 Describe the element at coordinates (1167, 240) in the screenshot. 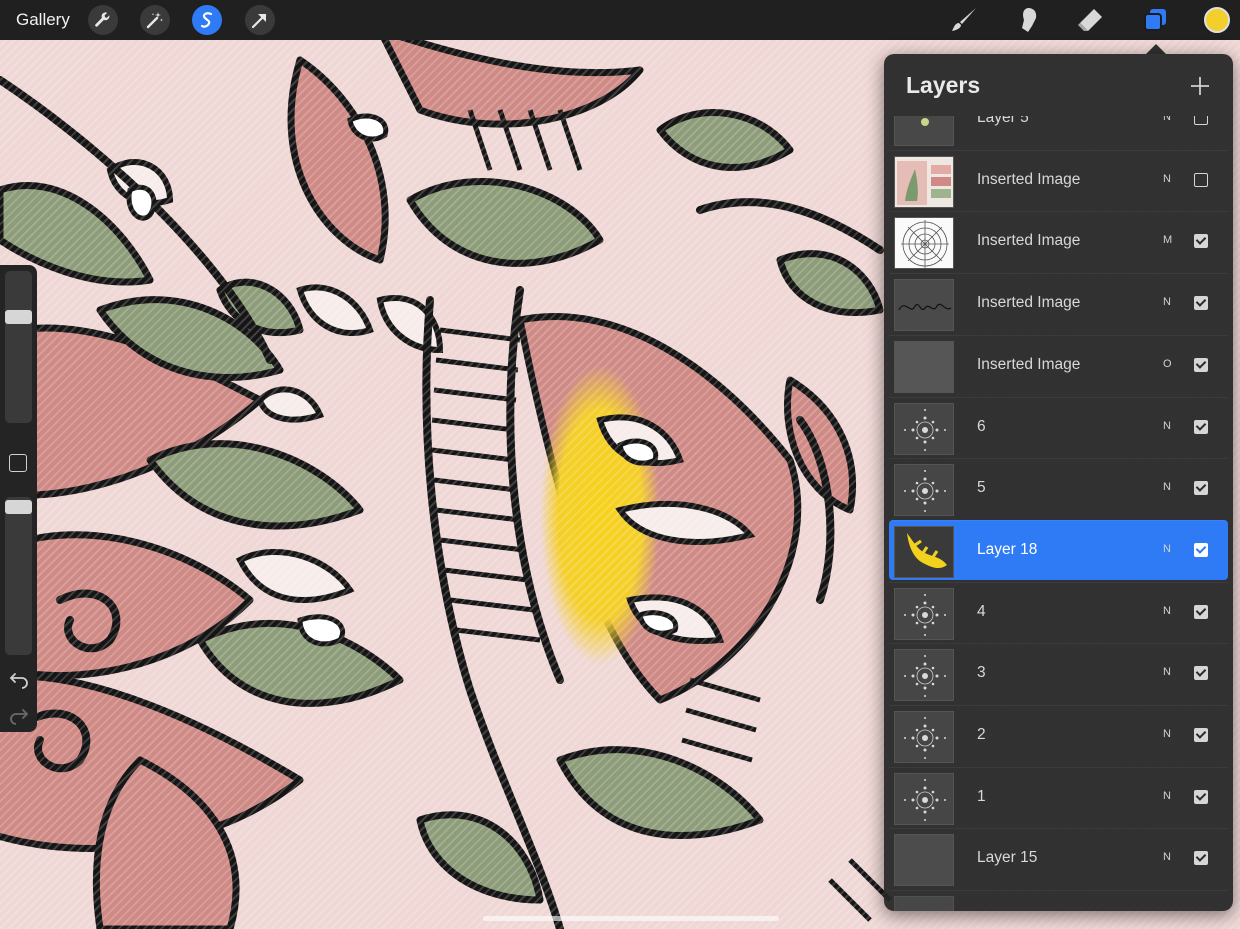

I see `blend-mode-button: M` at that location.